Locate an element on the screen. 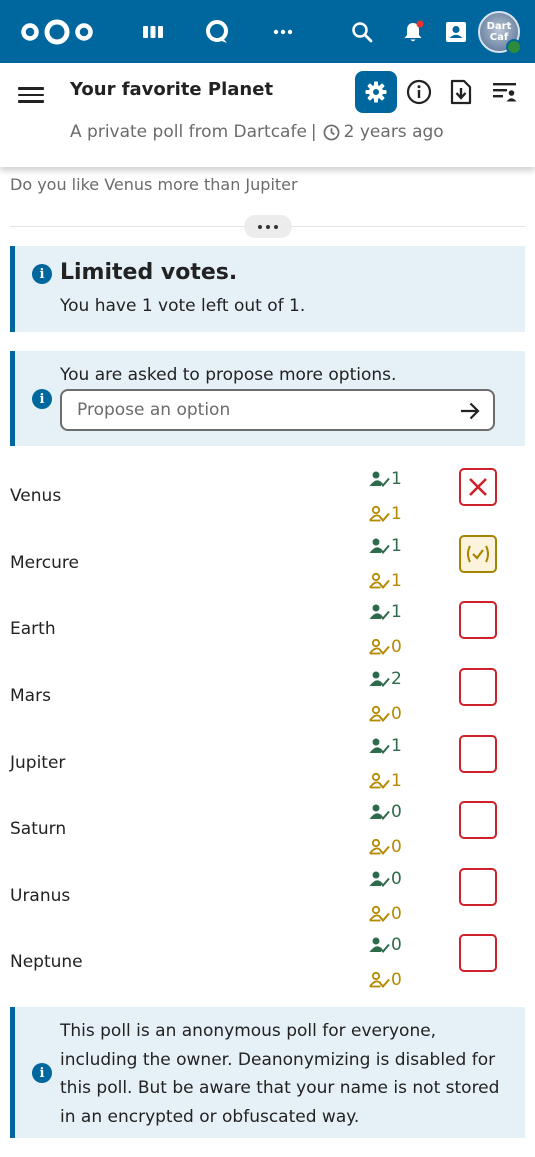  info-icon is located at coordinates (419, 92).